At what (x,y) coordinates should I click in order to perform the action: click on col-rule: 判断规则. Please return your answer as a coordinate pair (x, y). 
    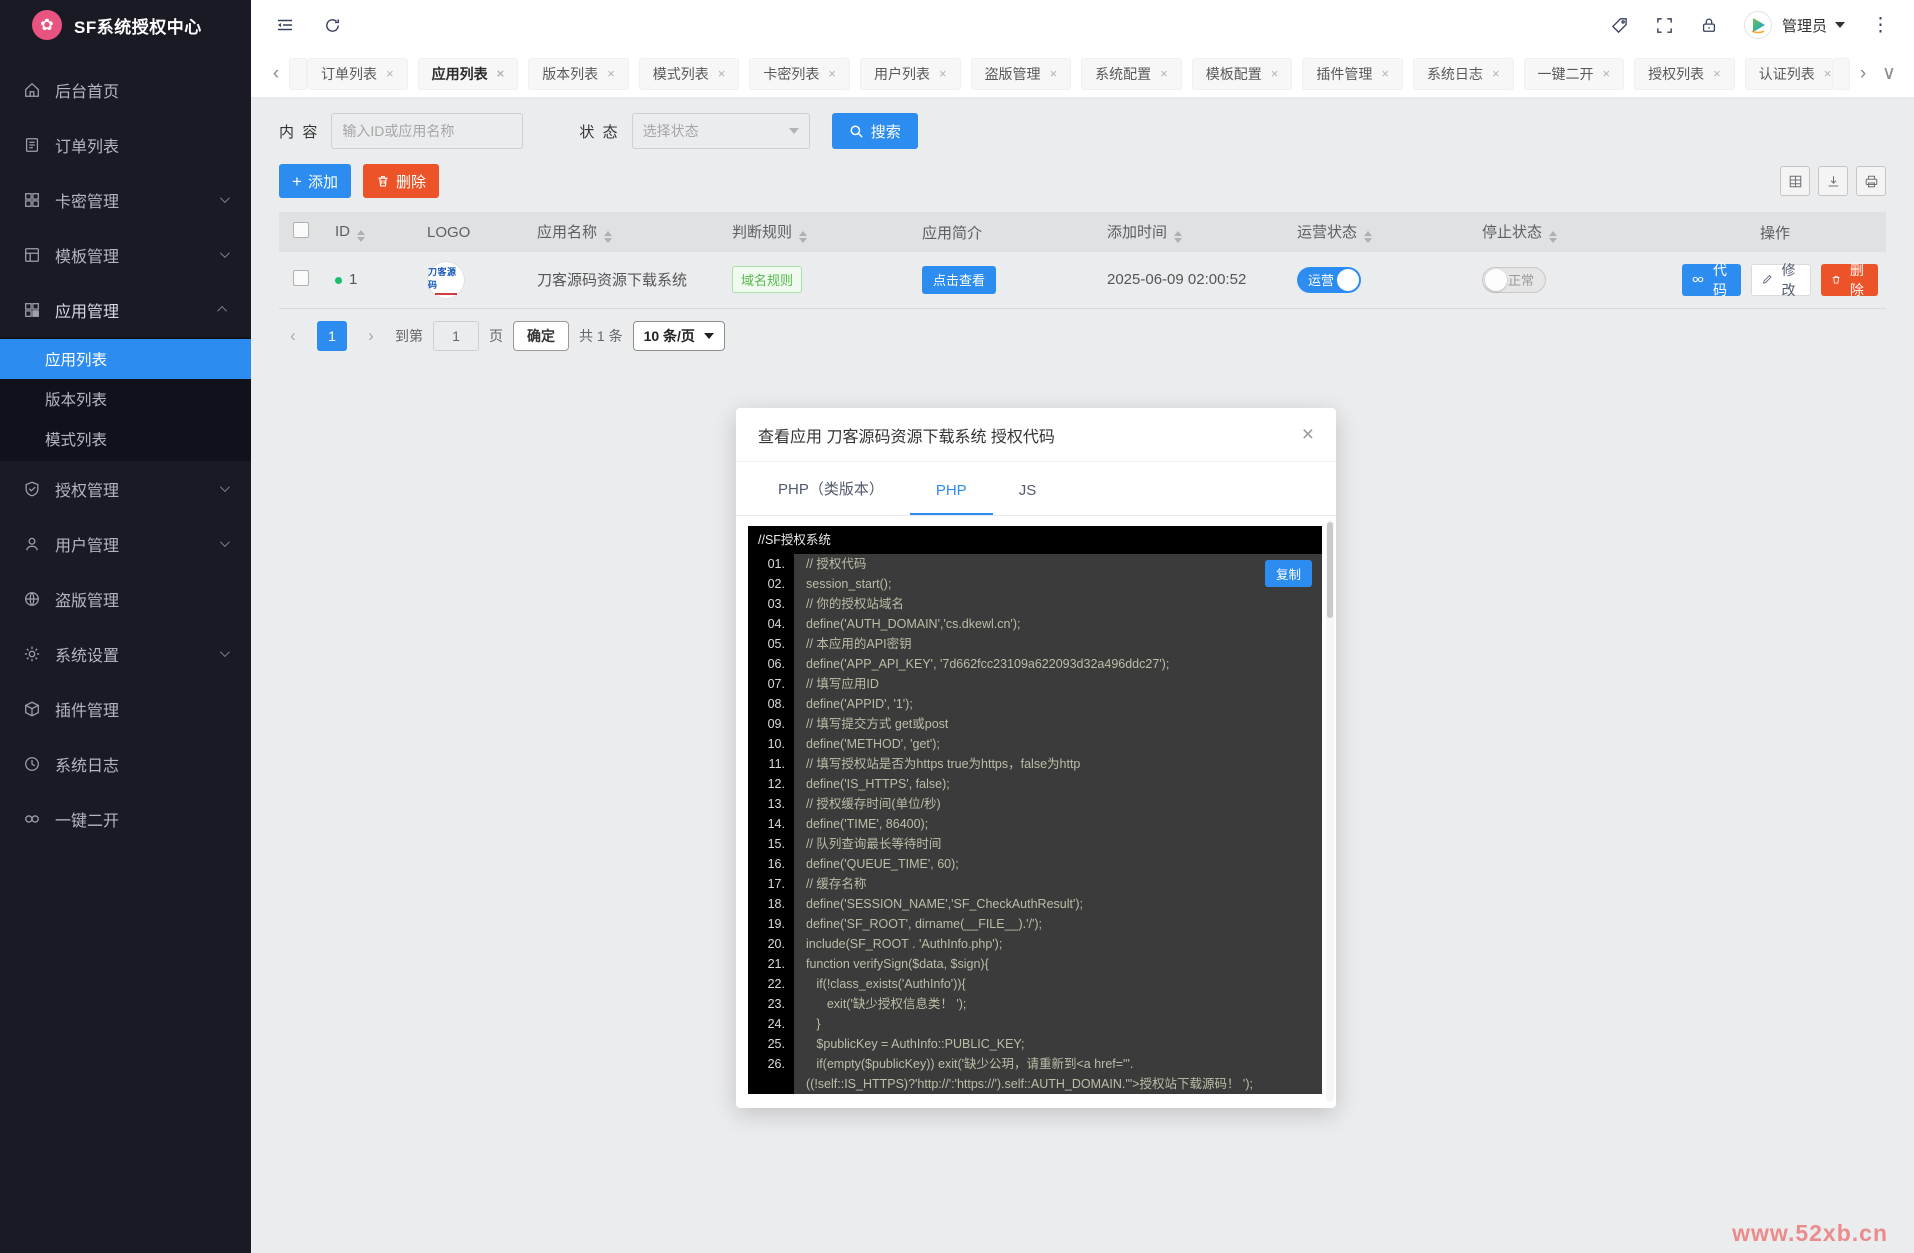
    Looking at the image, I should click on (819, 232).